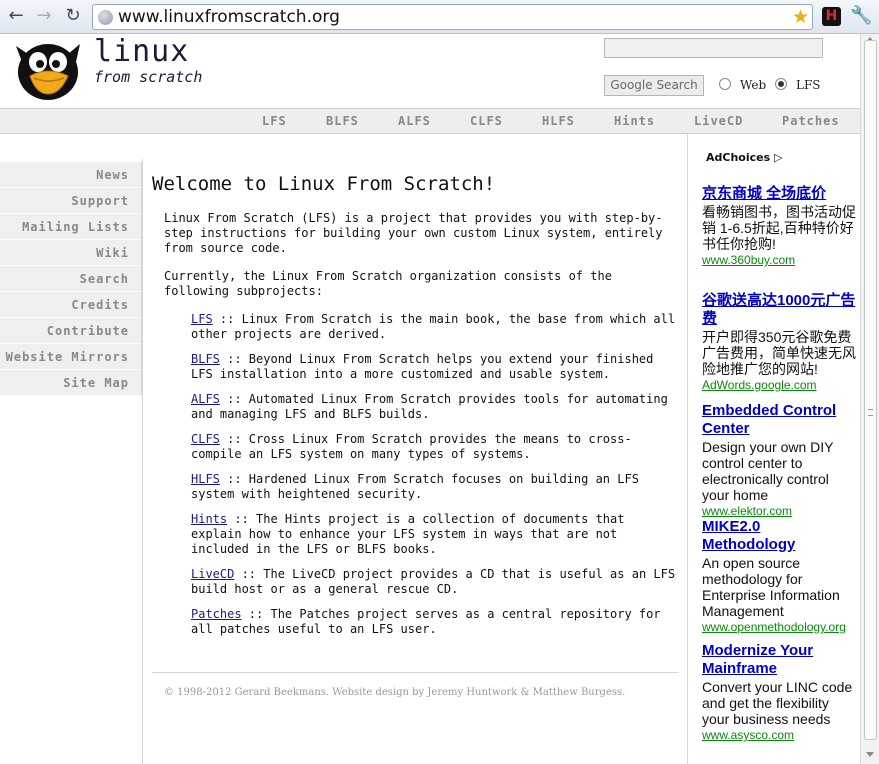  I want to click on project-link-blfs: BLFS, so click(205, 359).